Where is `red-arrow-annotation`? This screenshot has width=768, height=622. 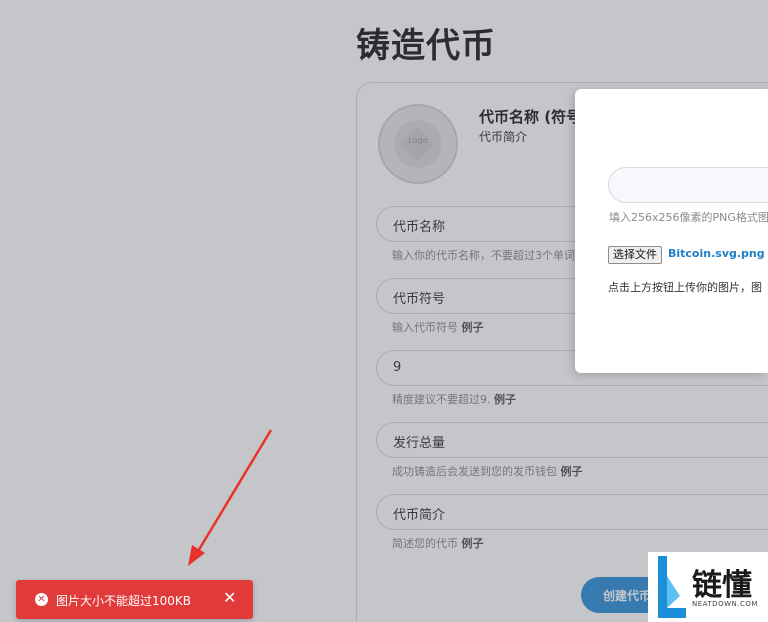
red-arrow-annotation is located at coordinates (230, 497).